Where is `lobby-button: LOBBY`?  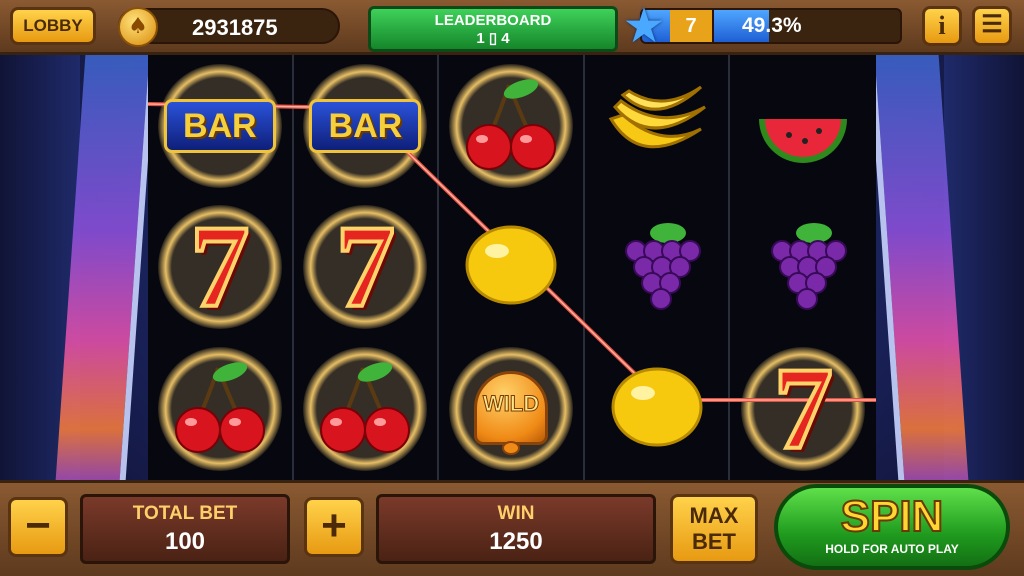
lobby-button: LOBBY is located at coordinates (53, 26).